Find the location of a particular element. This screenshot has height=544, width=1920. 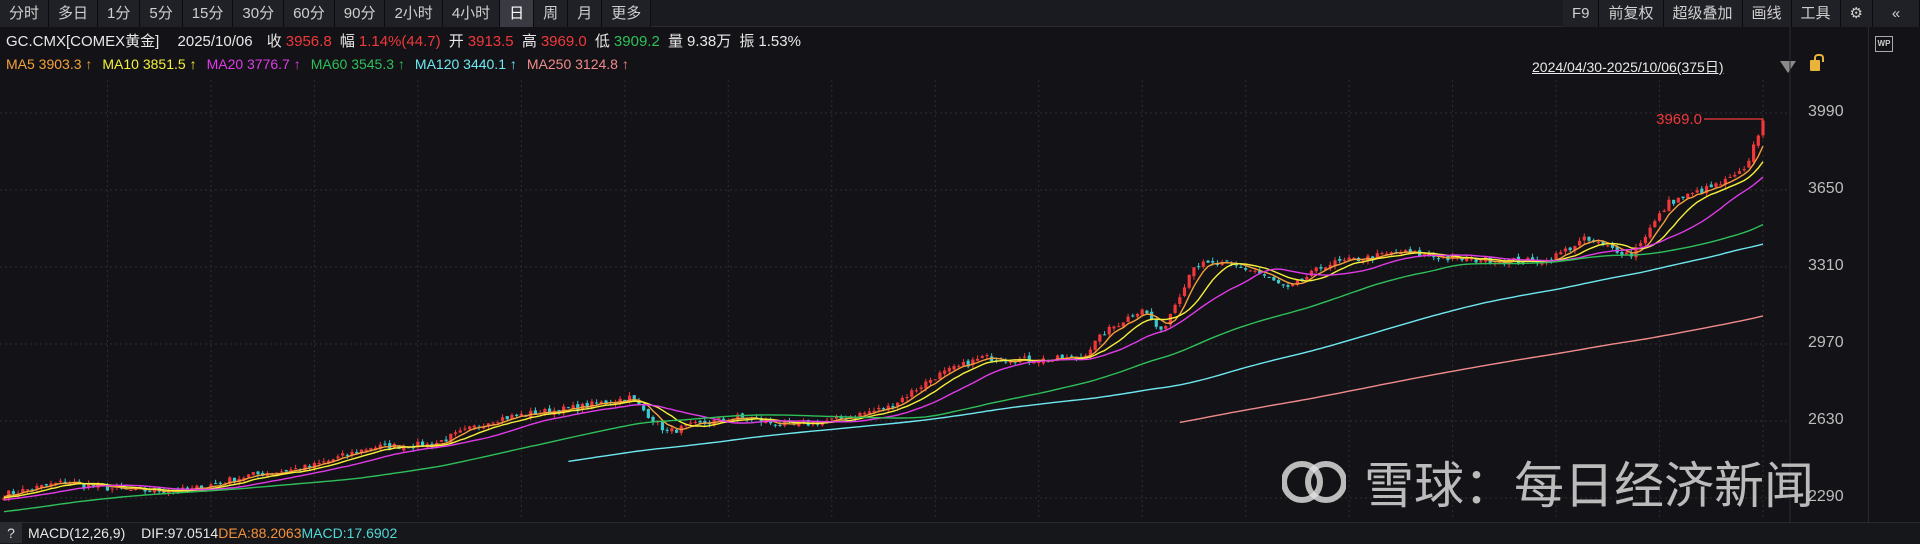

watermark: 雪球：每日经济新闻 is located at coordinates (1548, 482).